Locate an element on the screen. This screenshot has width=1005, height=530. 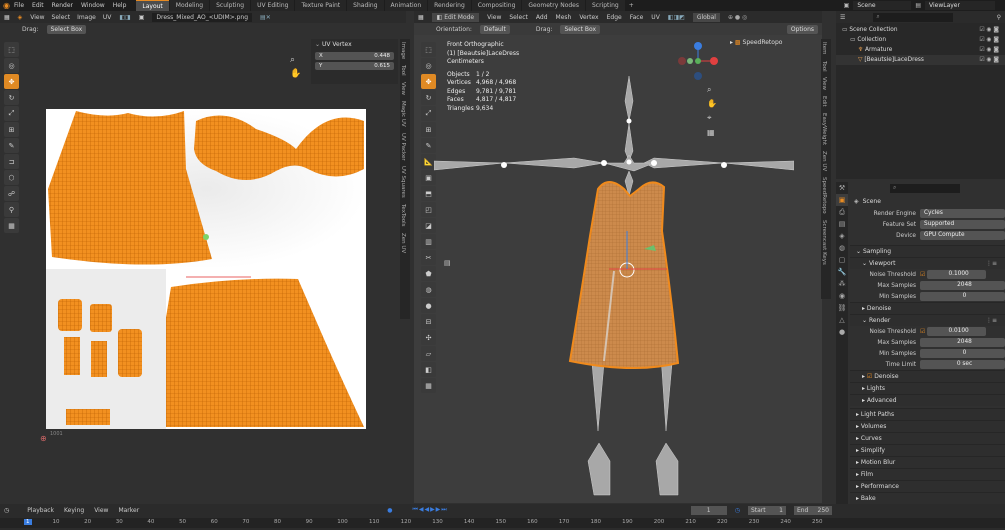
outliner-item: ♆ Armature ☑ ◉ ◙ is located at coordinates (920, 50).